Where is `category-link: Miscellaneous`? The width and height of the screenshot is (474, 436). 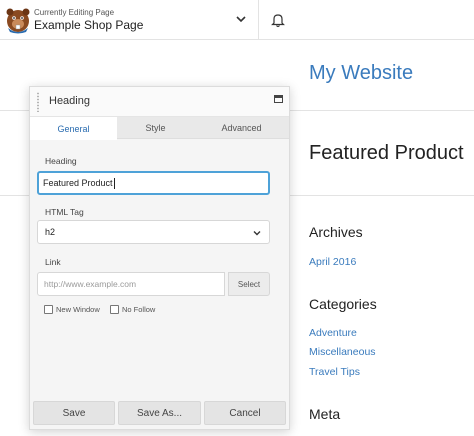
category-link: Miscellaneous is located at coordinates (342, 352).